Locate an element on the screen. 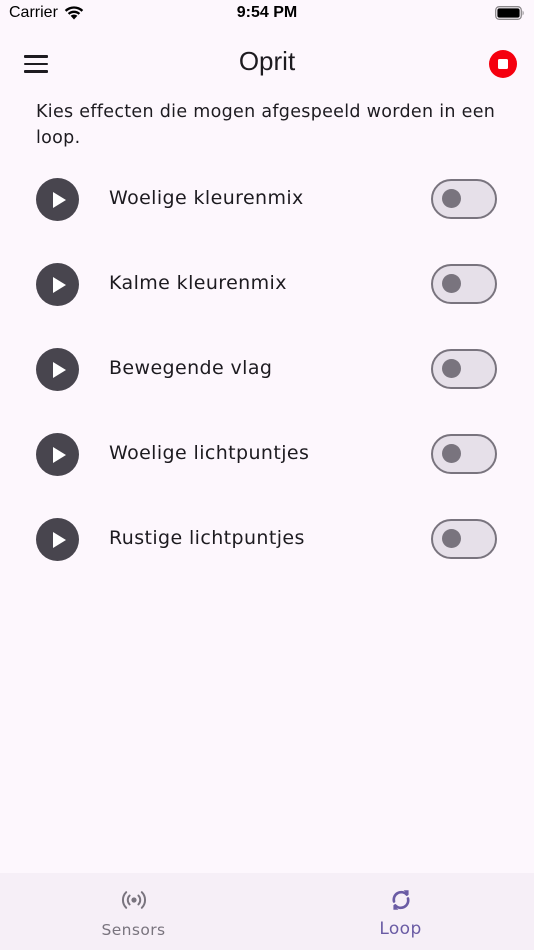  effect-label: Woelige lichtpuntjes is located at coordinates (209, 453).